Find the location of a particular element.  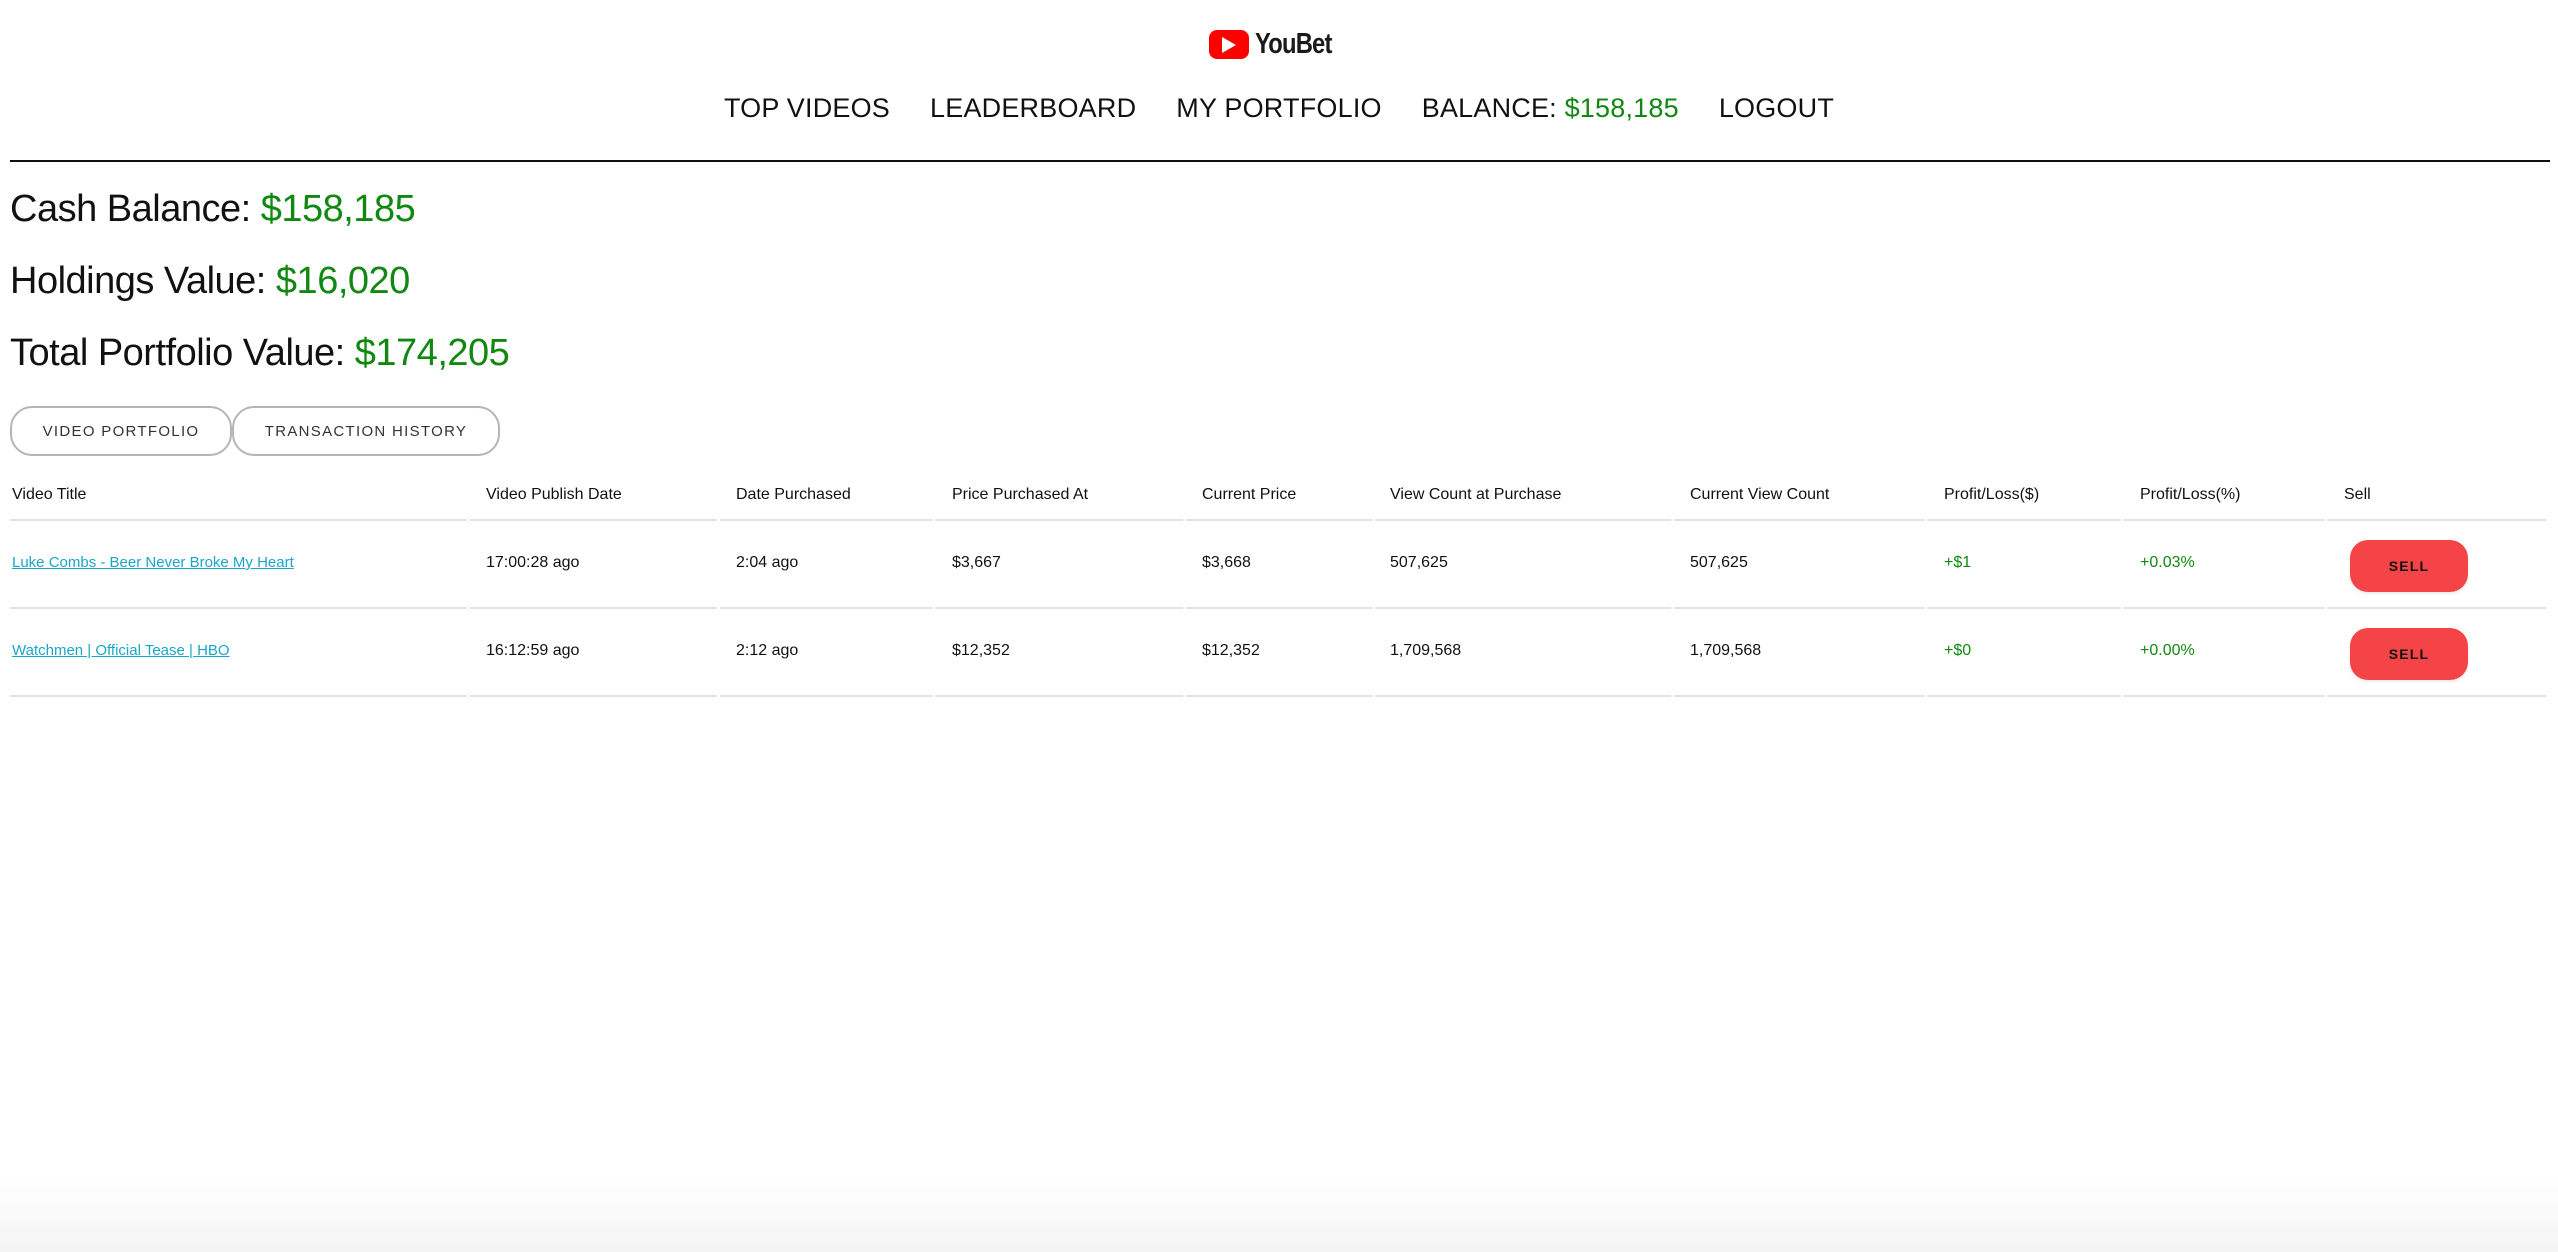

nav-my-portfolio: MY PORTFOLIO is located at coordinates (1278, 108).